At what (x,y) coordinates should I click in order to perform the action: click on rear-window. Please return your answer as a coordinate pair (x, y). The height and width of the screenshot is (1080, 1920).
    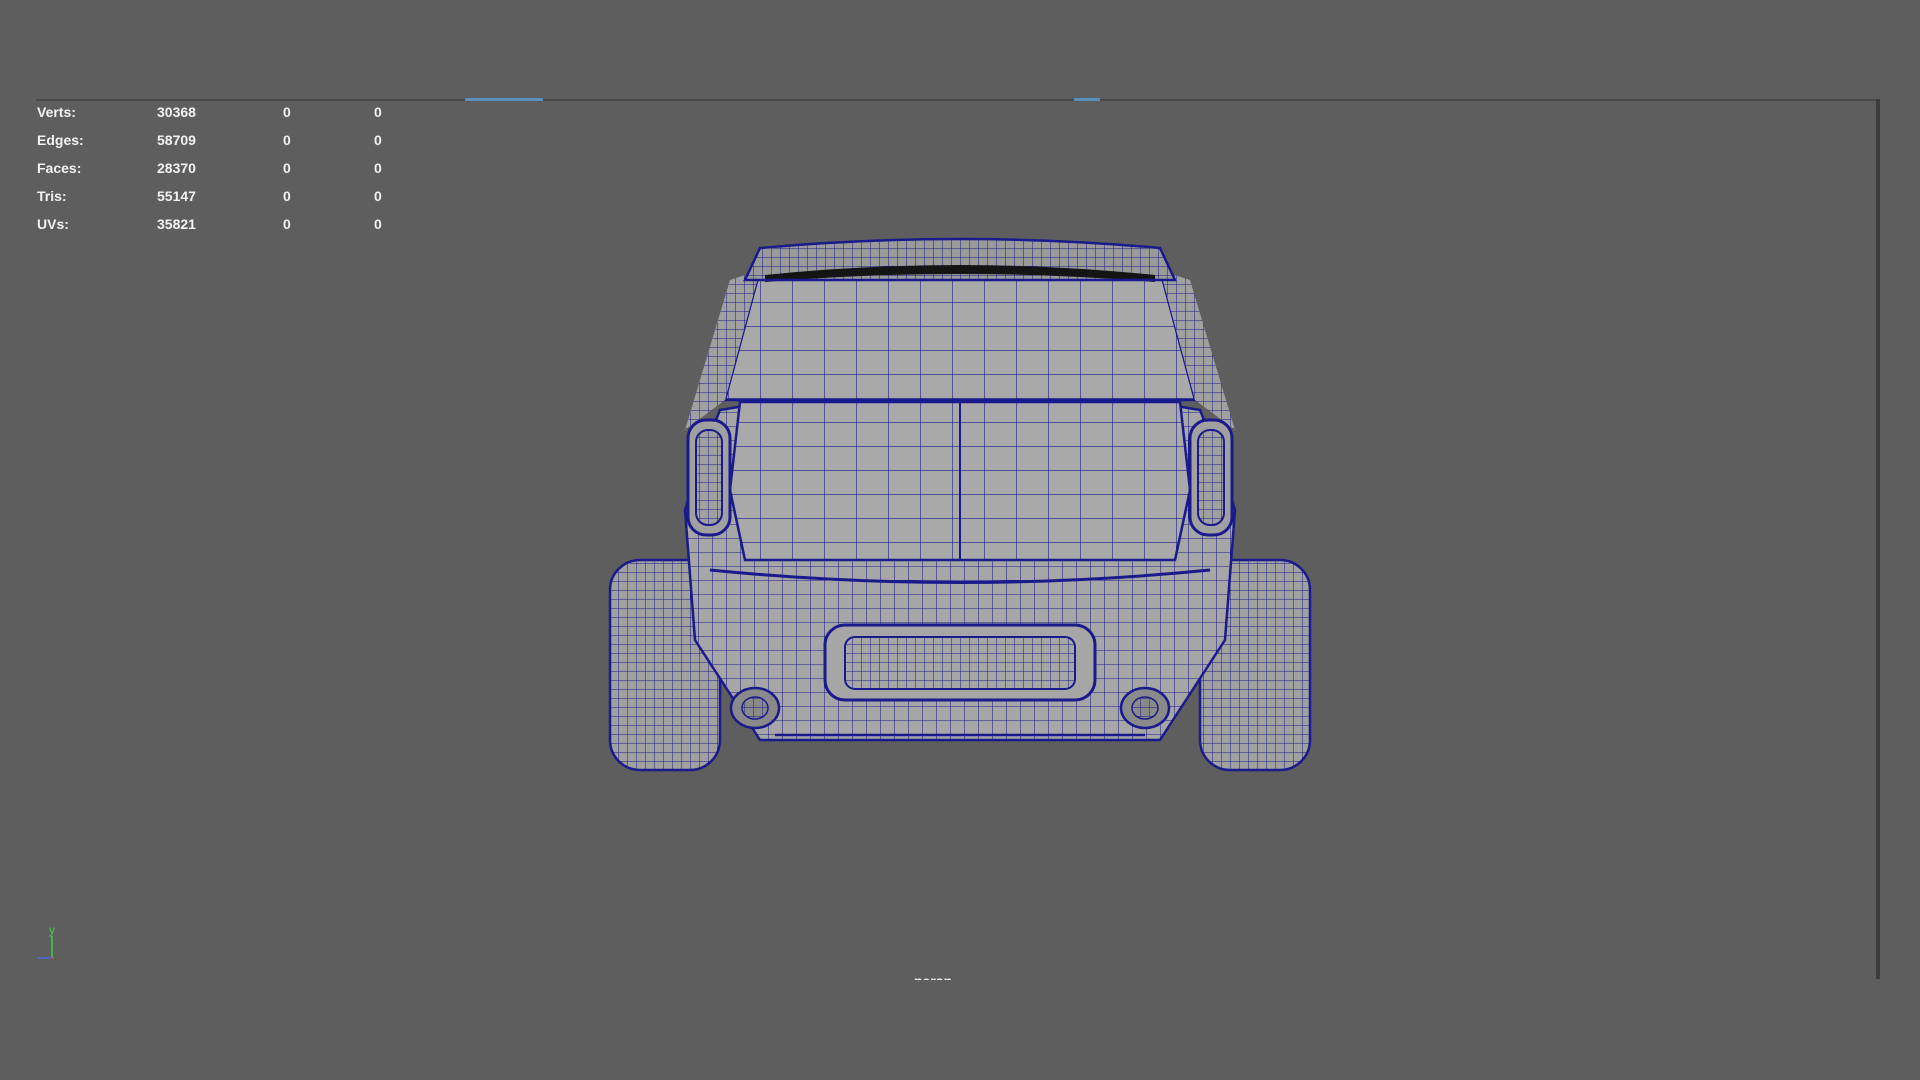
    Looking at the image, I should click on (960, 335).